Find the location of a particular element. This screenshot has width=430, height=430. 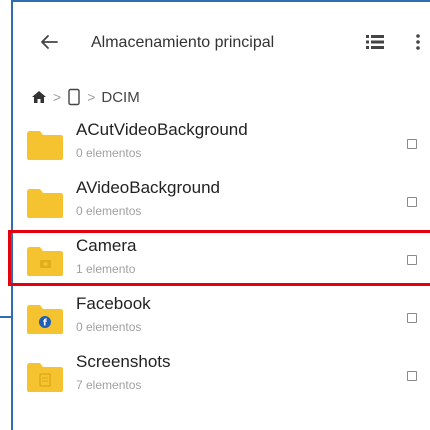

list-item: AVideoBackground 0 elementos is located at coordinates (221, 201).